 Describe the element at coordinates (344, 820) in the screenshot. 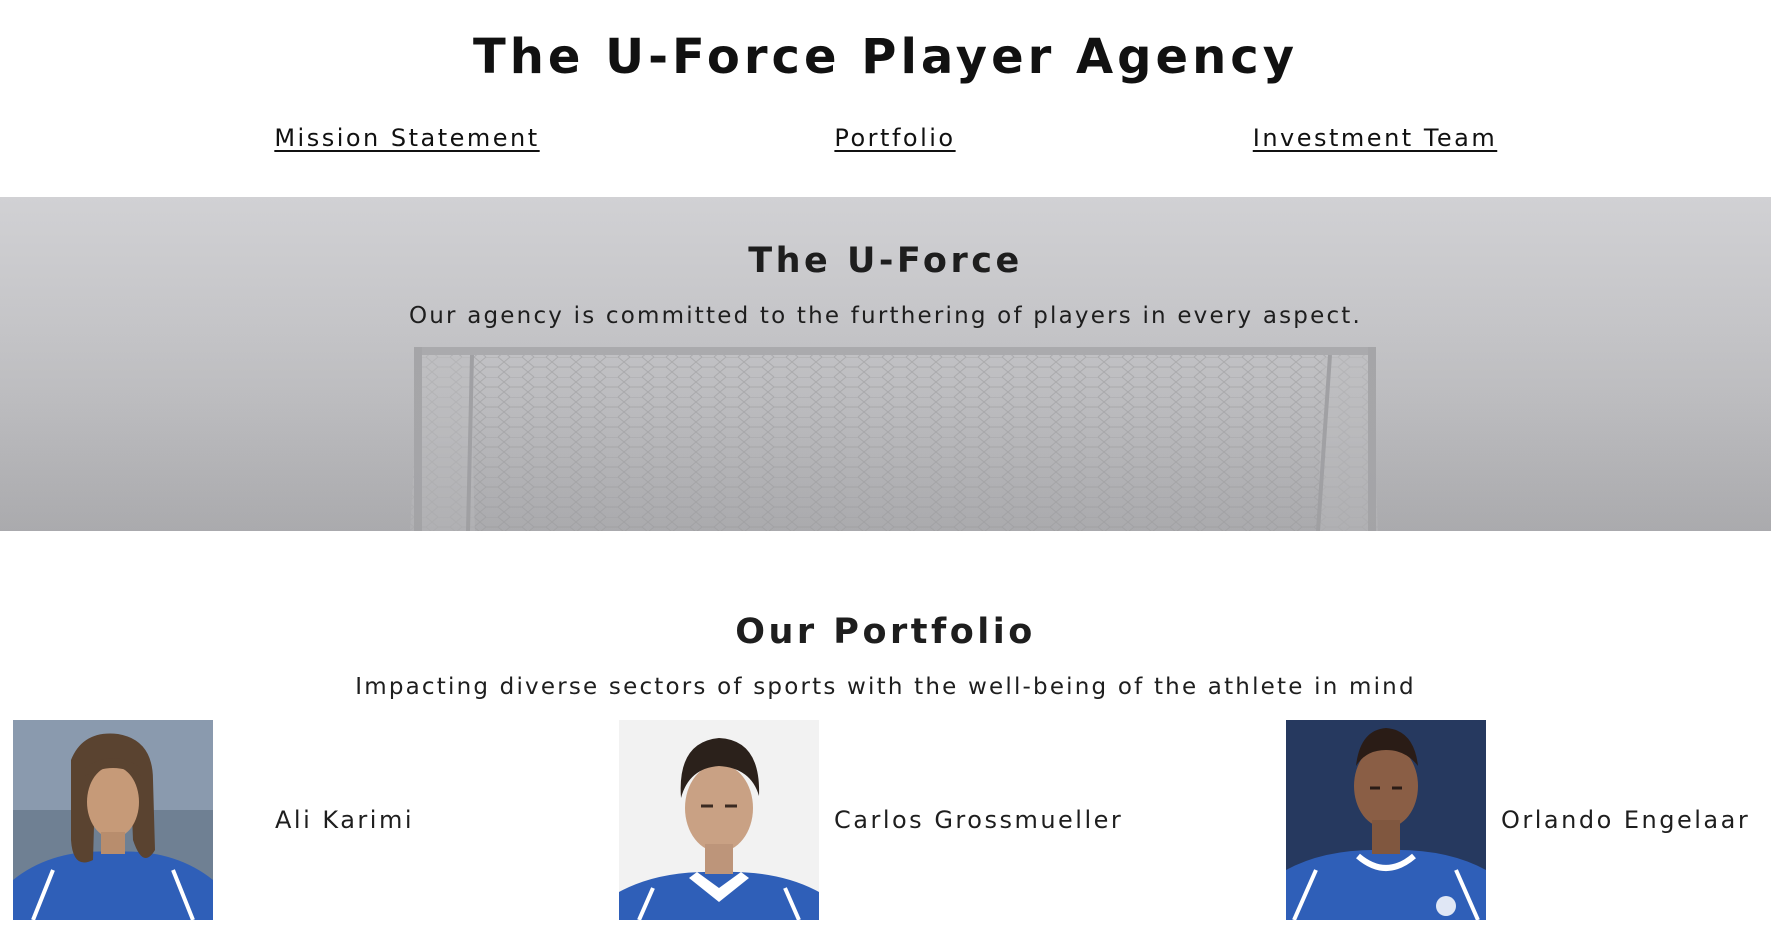

I see `player-name: Ali Karimi` at that location.